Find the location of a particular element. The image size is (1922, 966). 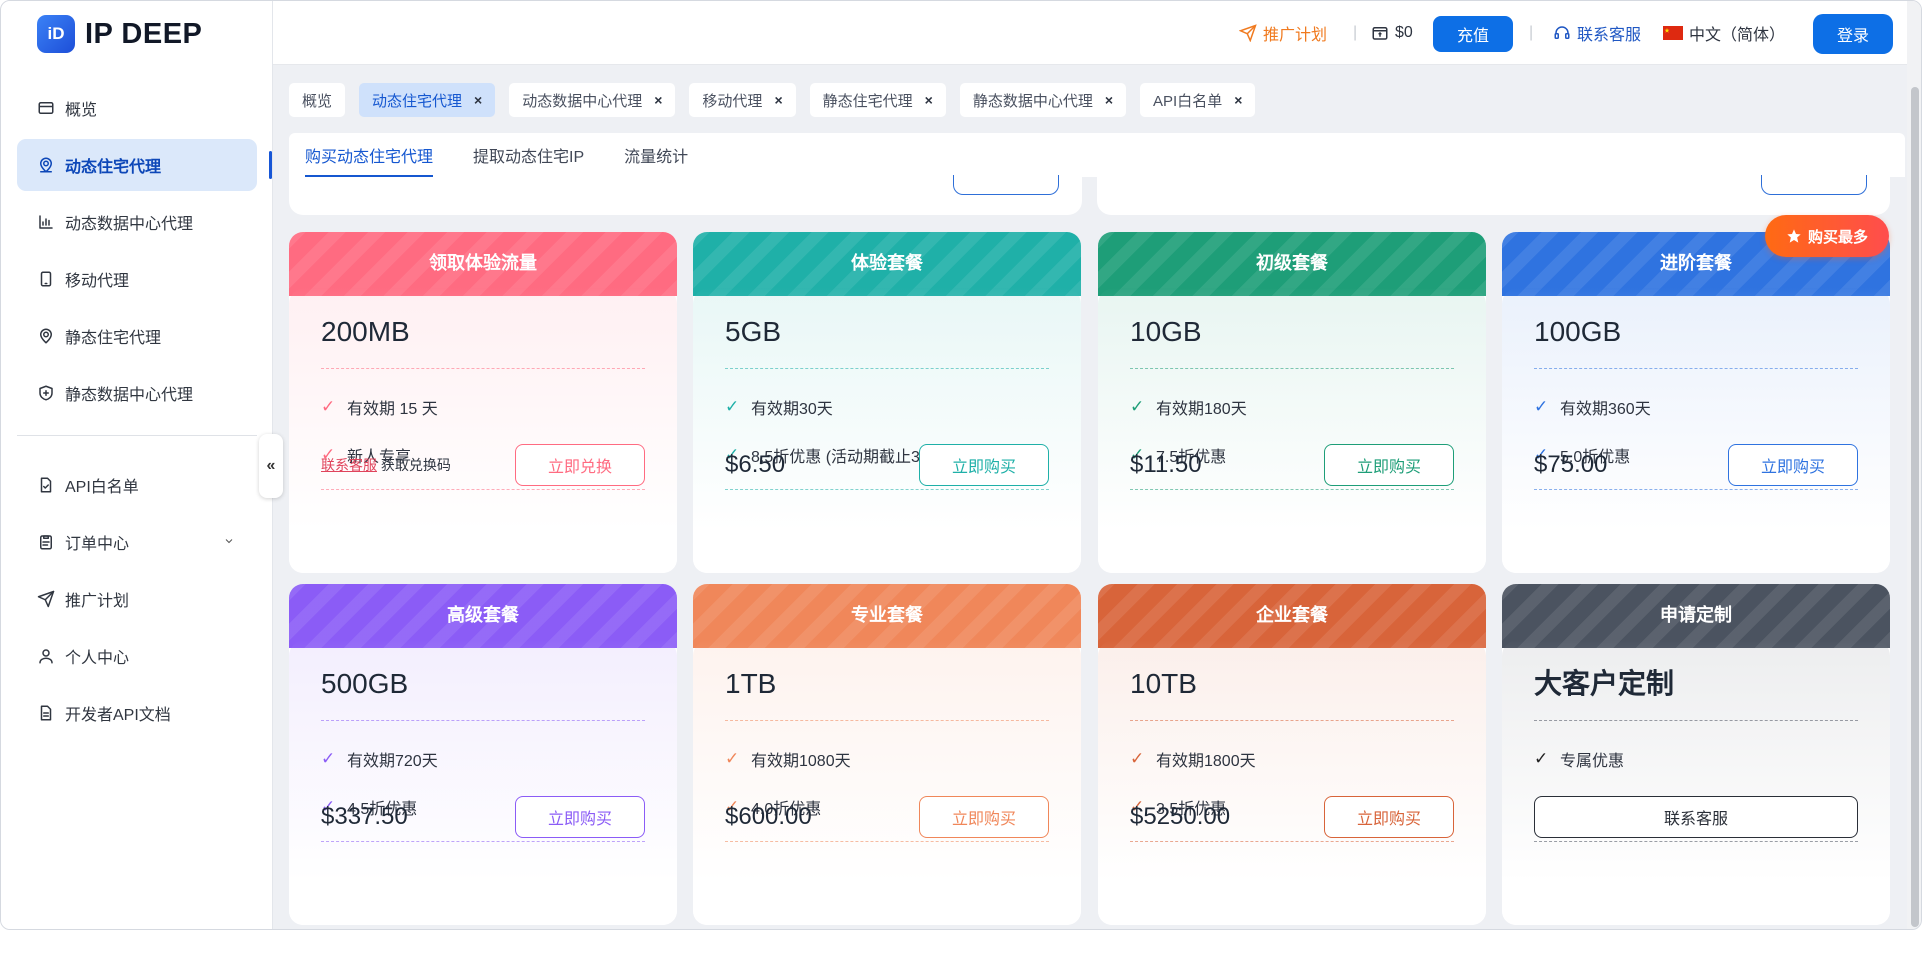

clipboard-icon is located at coordinates (46, 542).